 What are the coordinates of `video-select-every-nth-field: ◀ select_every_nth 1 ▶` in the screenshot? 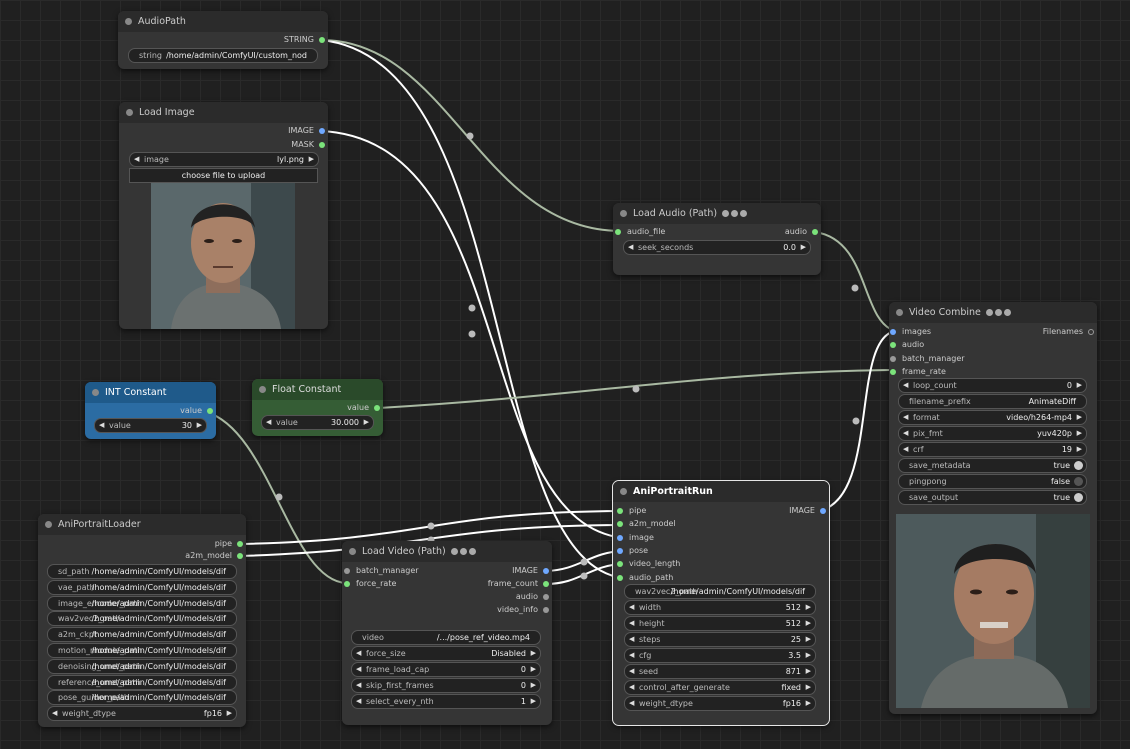 It's located at (446, 701).